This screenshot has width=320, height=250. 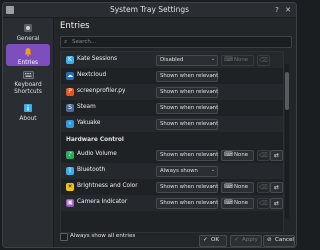 What do you see at coordinates (86, 107) in the screenshot?
I see `entry-name: Steam` at bounding box center [86, 107].